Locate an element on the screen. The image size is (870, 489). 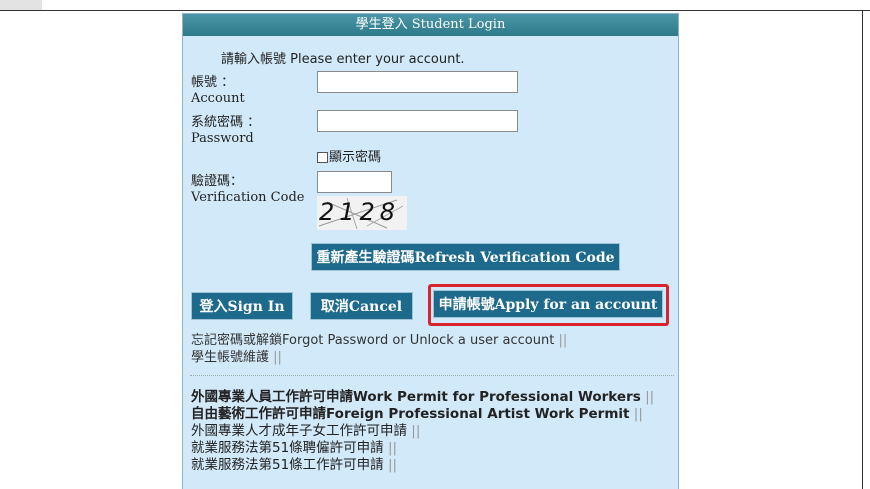
panel-header: 學生登入 Student Login is located at coordinates (430, 25).